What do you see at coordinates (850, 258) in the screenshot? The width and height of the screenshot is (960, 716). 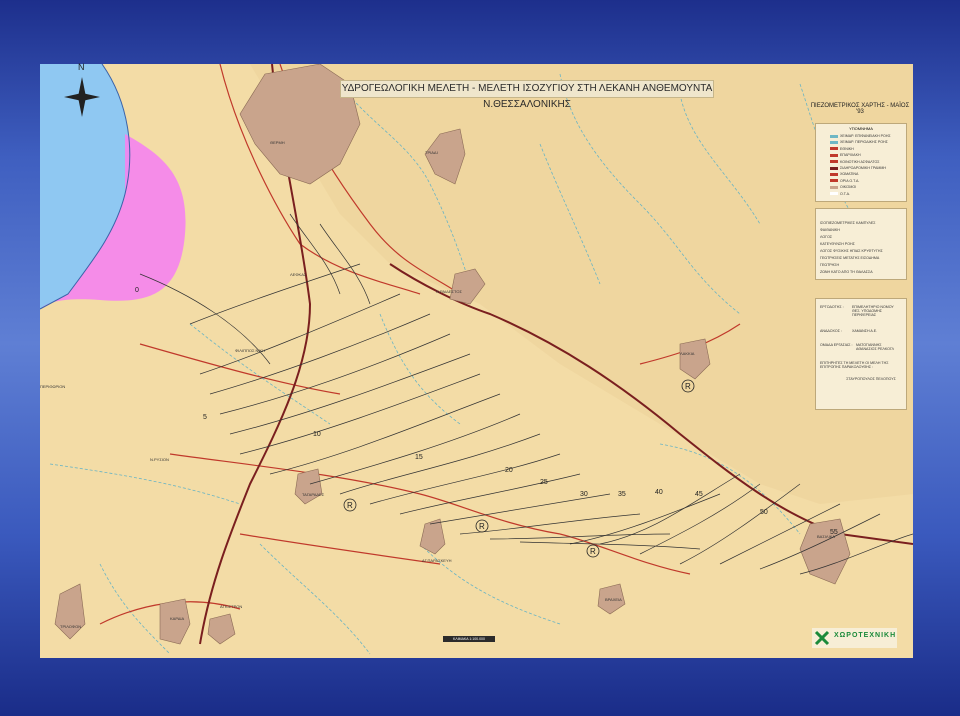 I see `legend2-item: ΓΕΩΤΡΗΣΕΙΣ ΜΕΤΑΤΗΣ ΕΙΣΟΔΗΜΑ` at bounding box center [850, 258].